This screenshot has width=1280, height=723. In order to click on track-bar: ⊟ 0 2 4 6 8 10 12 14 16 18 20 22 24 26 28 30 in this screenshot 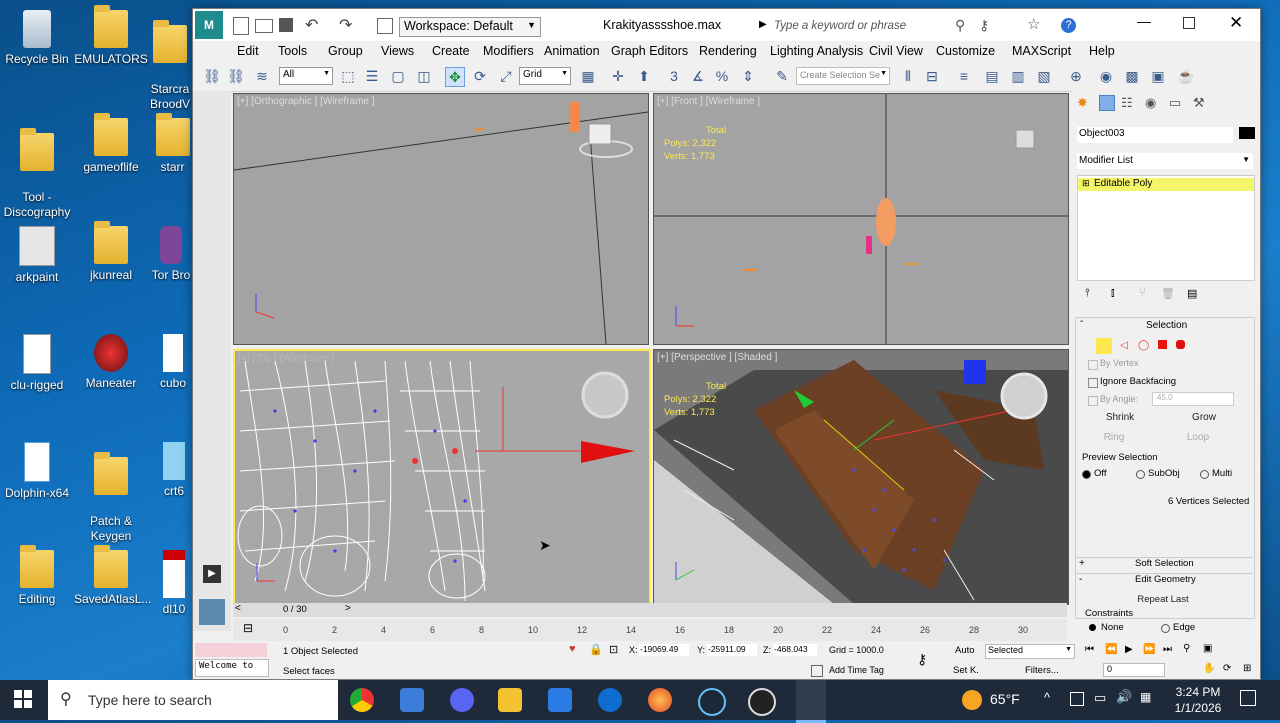, I will do `click(650, 630)`.